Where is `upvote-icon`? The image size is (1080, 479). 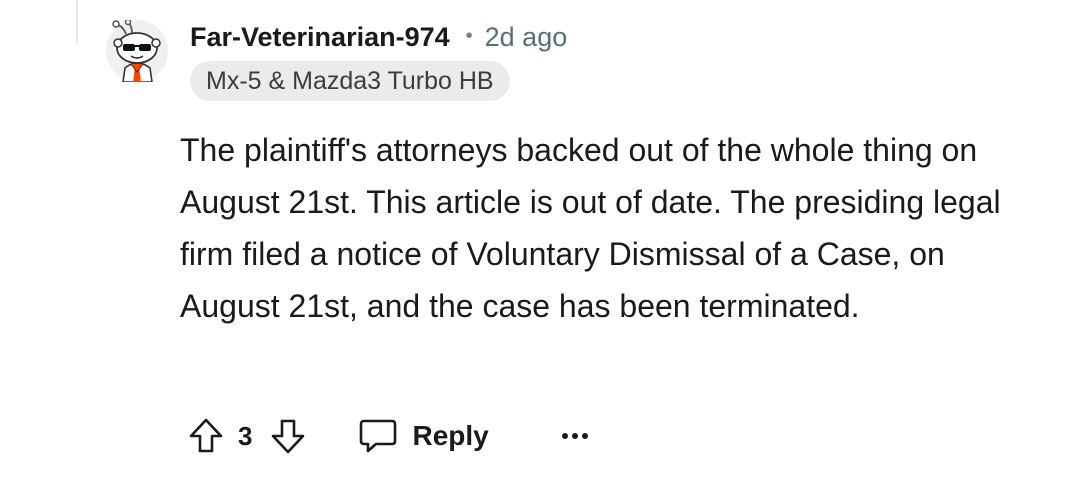 upvote-icon is located at coordinates (206, 436).